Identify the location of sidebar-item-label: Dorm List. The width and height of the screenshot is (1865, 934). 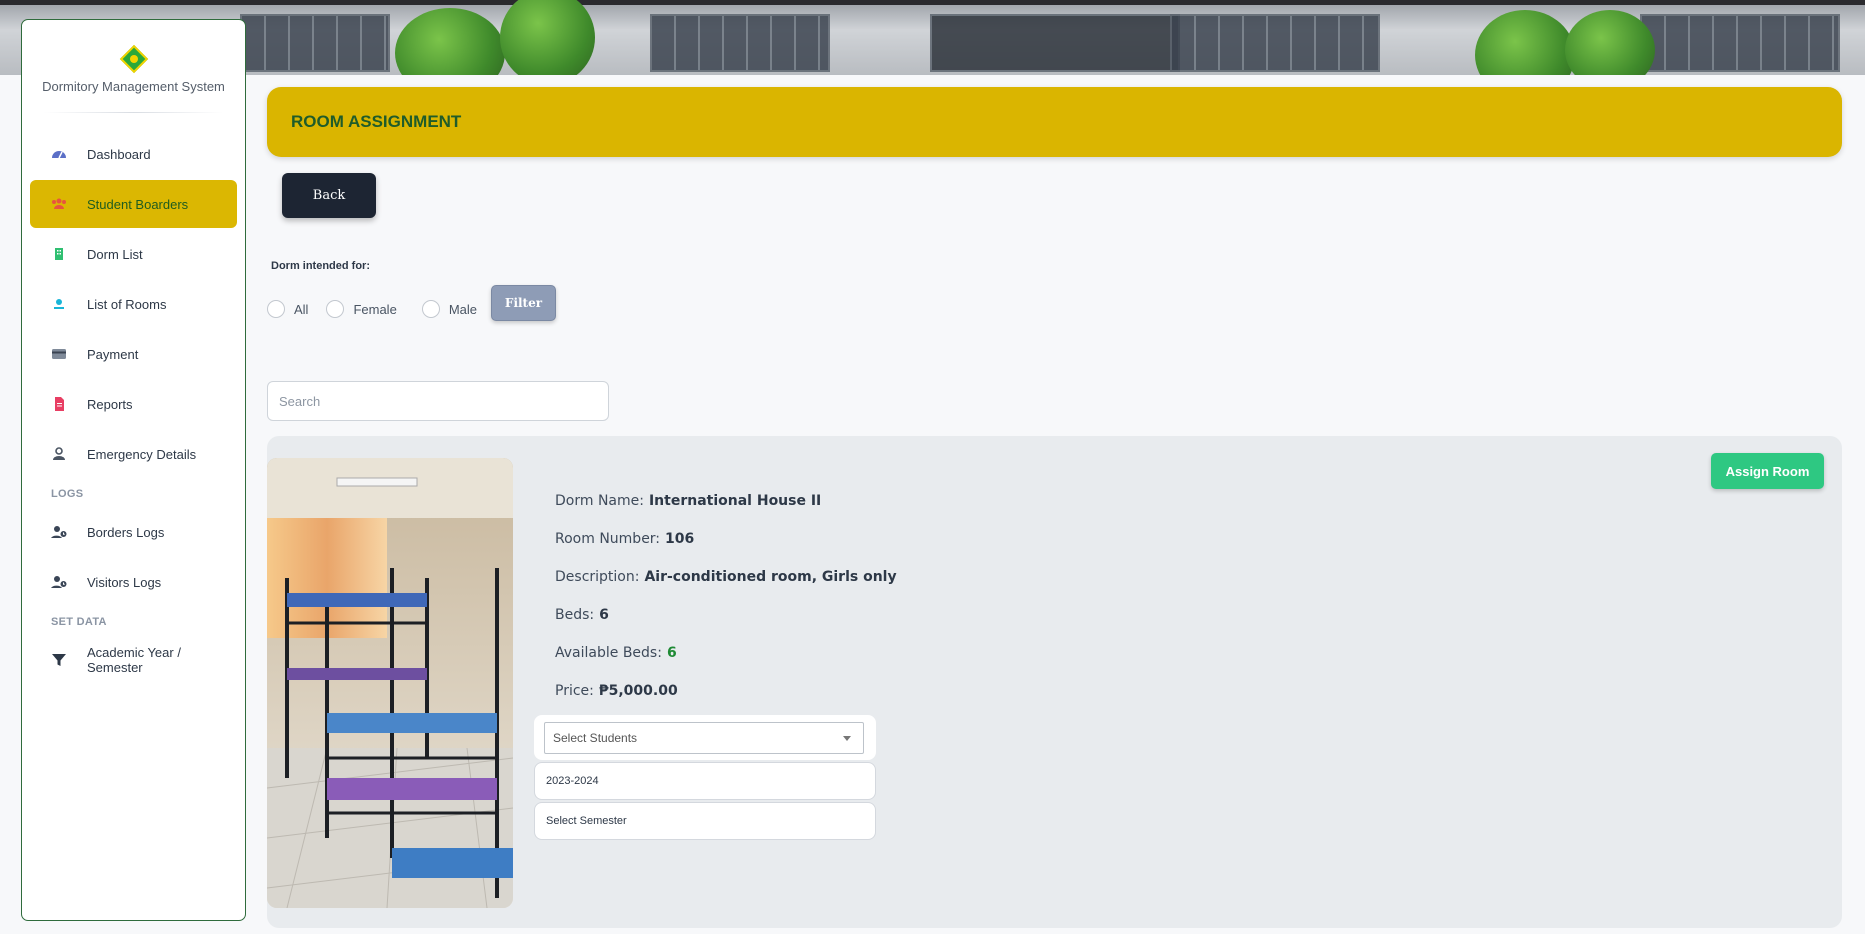
(115, 254).